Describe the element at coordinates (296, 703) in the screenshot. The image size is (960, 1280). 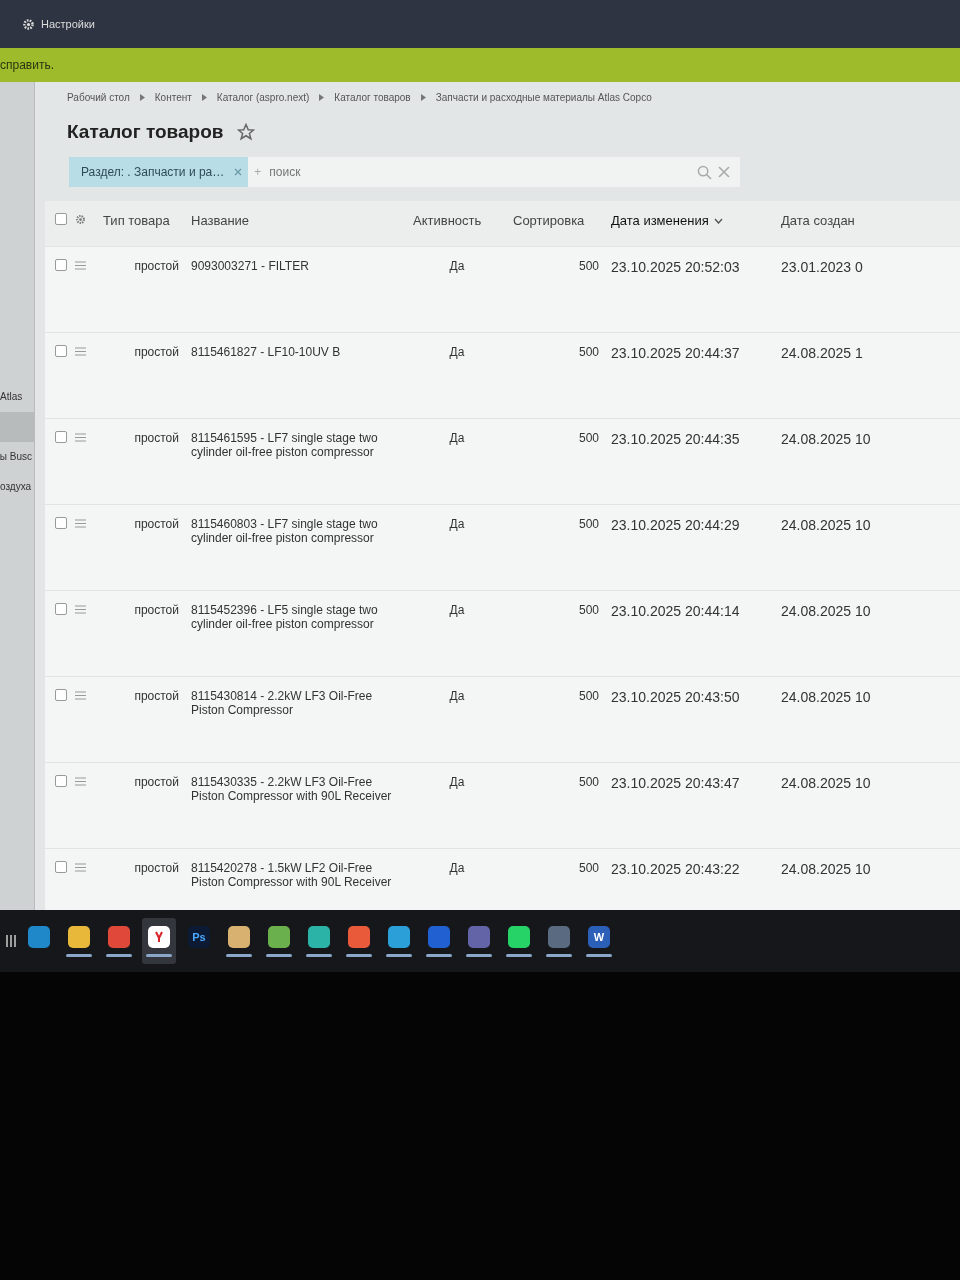
I see `product-name: 8115430814 - 2.2kW LF3 Oil-Free Piston Compressor` at that location.